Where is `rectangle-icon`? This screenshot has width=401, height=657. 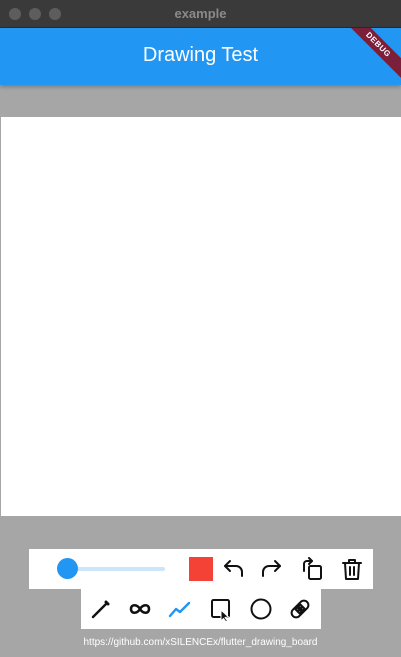
rectangle-icon is located at coordinates (221, 609).